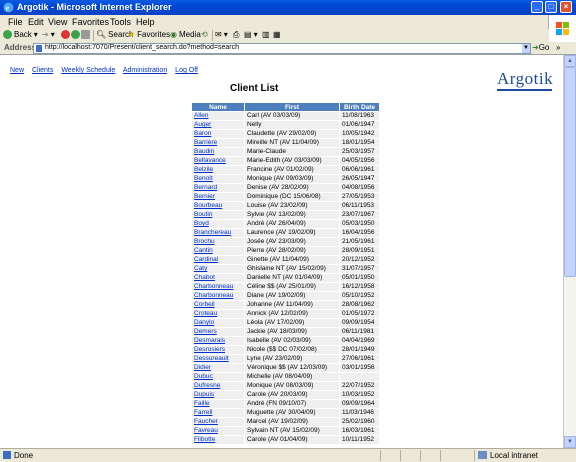  What do you see at coordinates (570, 61) in the screenshot?
I see `scroll-up-arrow-icon: ▲` at bounding box center [570, 61].